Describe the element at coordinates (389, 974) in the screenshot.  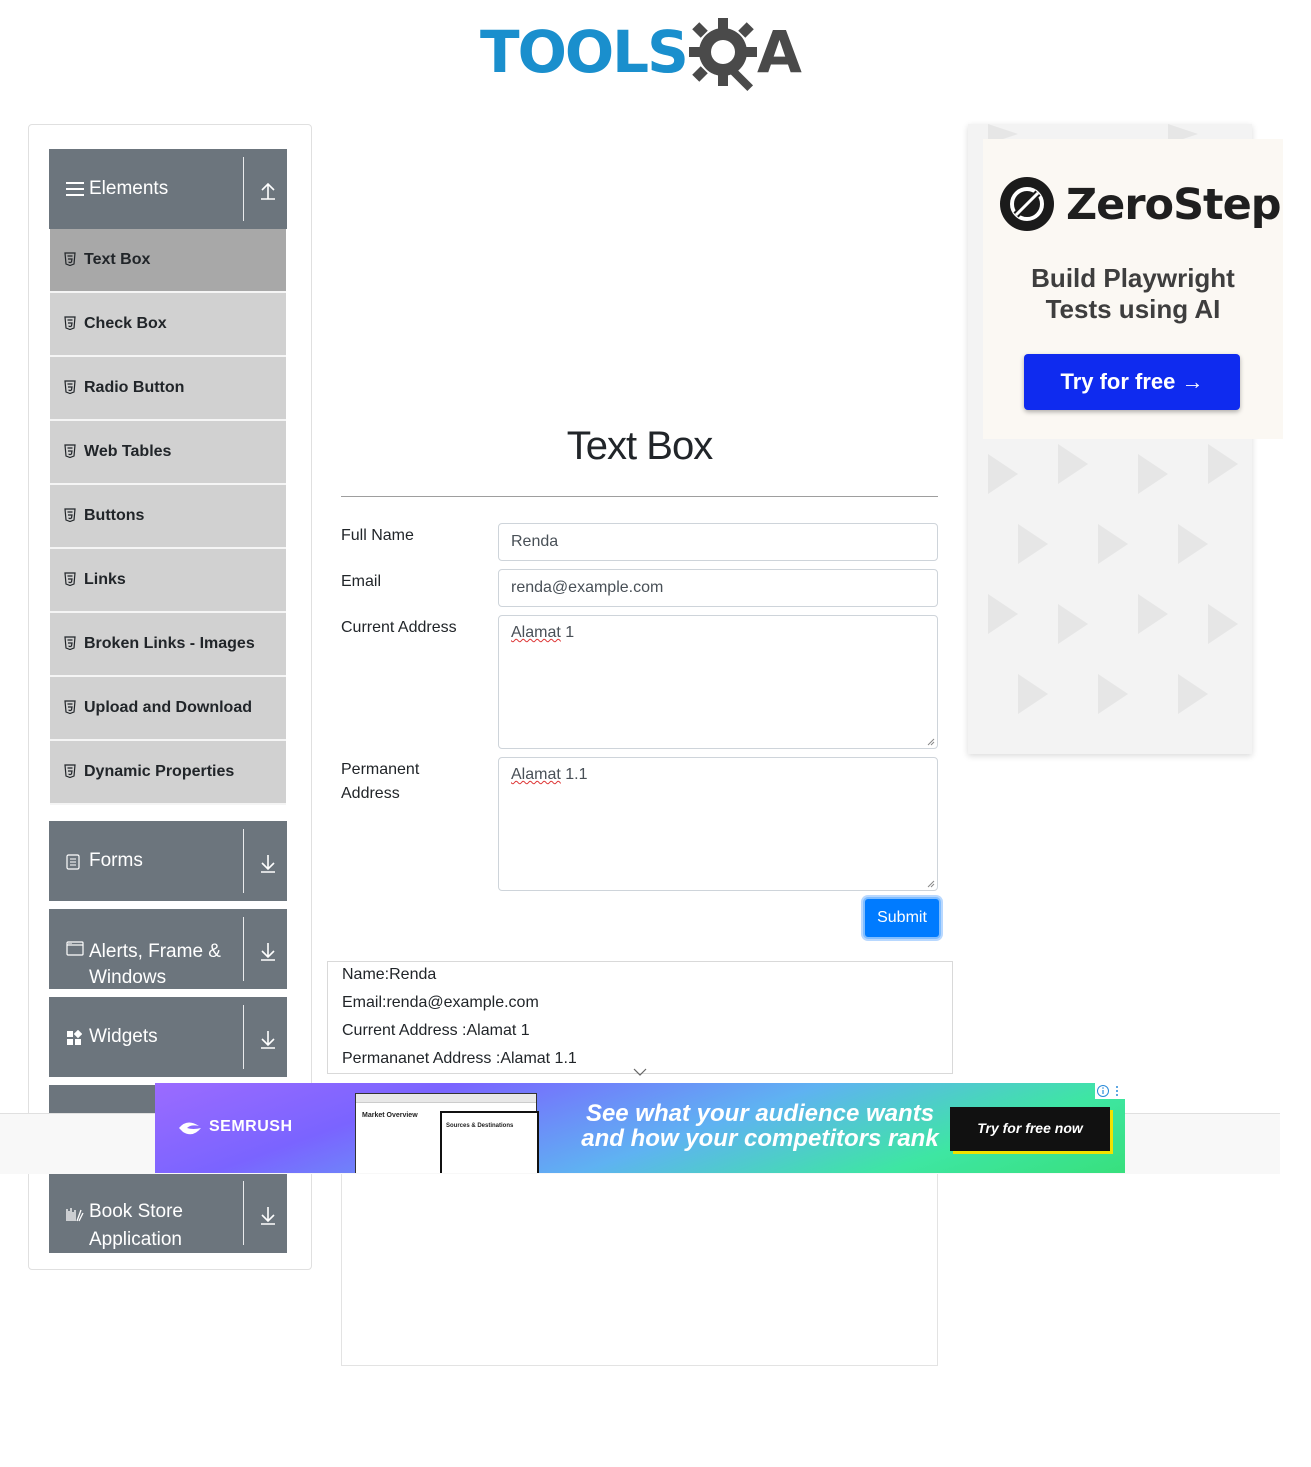
I see `output-name: Name:Renda` at that location.